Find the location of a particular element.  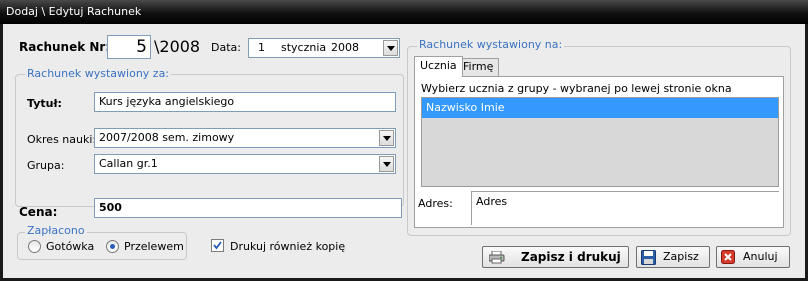

group-dropdown-button is located at coordinates (386, 164).